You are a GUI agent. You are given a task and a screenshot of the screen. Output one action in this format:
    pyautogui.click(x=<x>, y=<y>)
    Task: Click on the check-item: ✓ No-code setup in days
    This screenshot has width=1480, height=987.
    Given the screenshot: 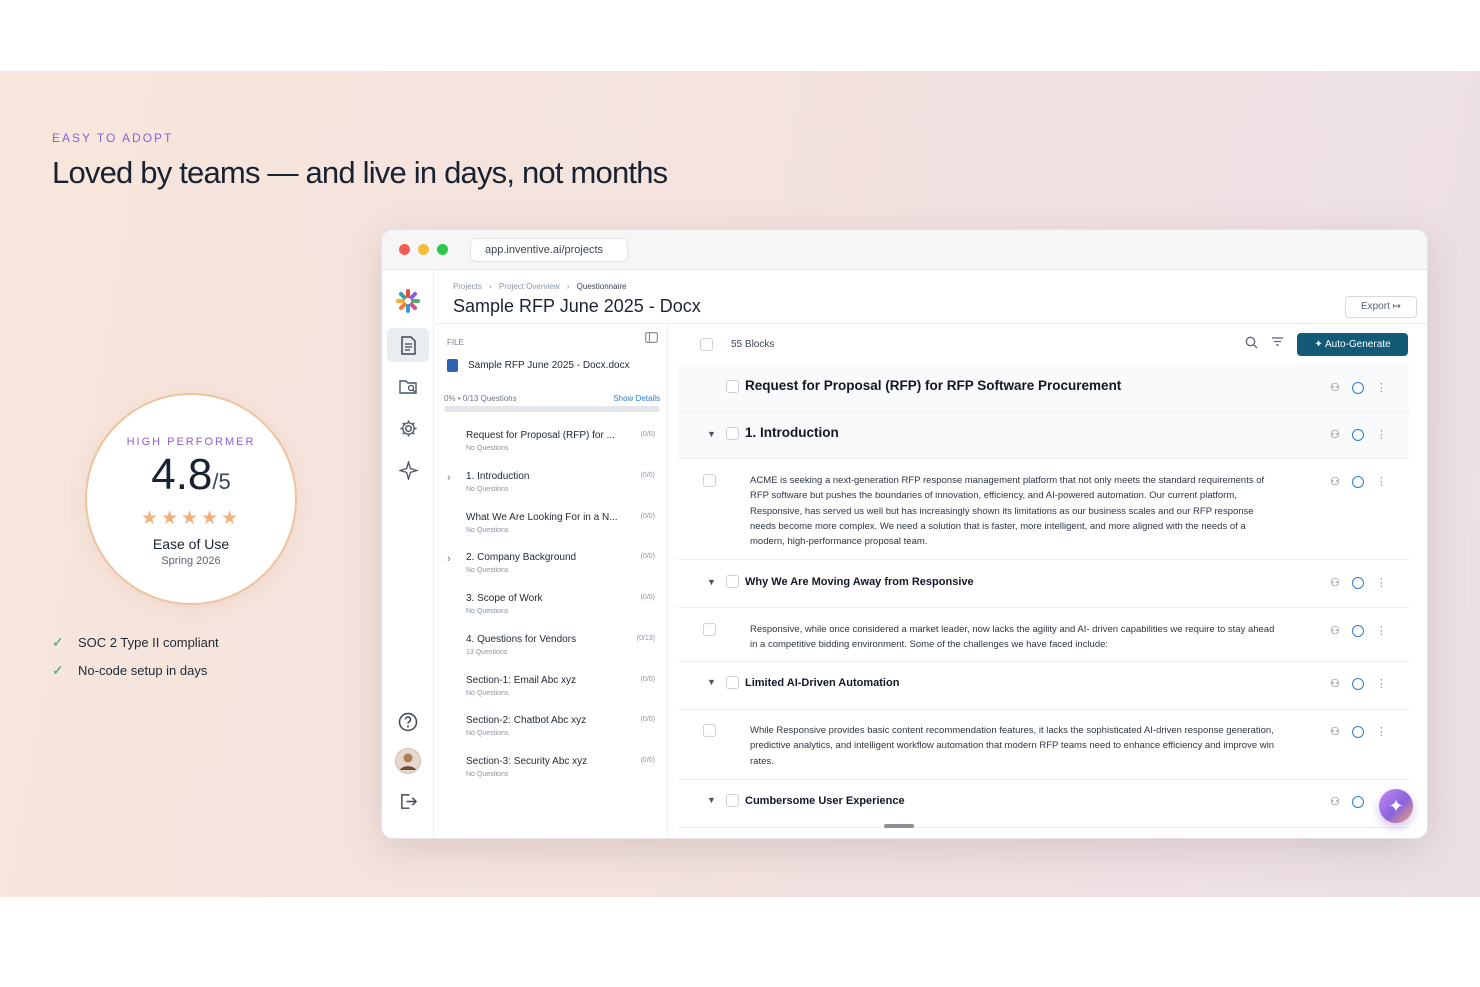 What is the action you would take?
    pyautogui.click(x=130, y=669)
    